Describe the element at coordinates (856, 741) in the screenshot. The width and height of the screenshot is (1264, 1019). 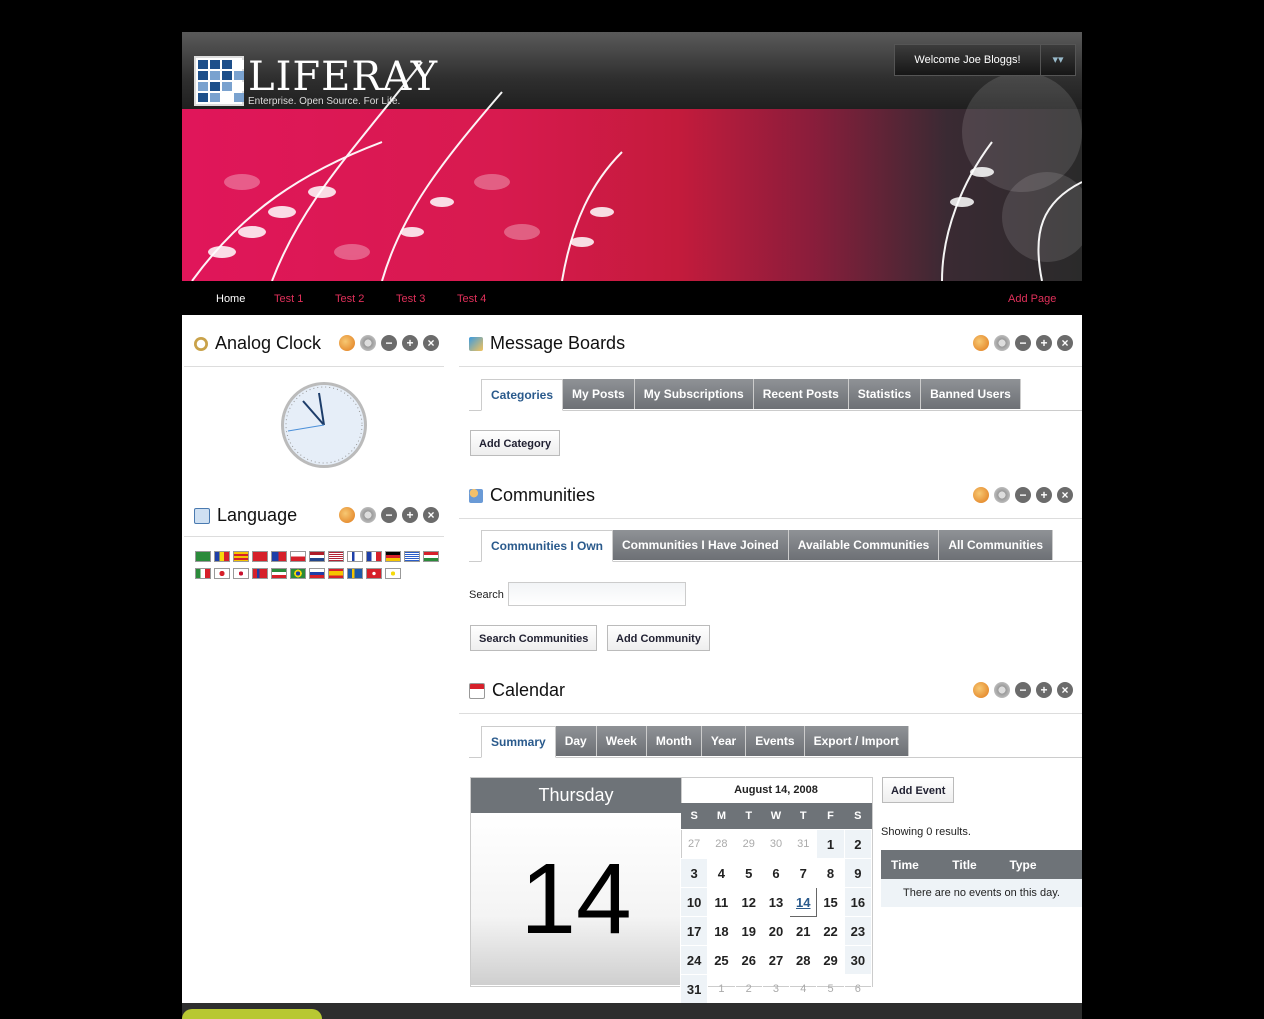
I see `tab-export-import: Export / Import` at that location.